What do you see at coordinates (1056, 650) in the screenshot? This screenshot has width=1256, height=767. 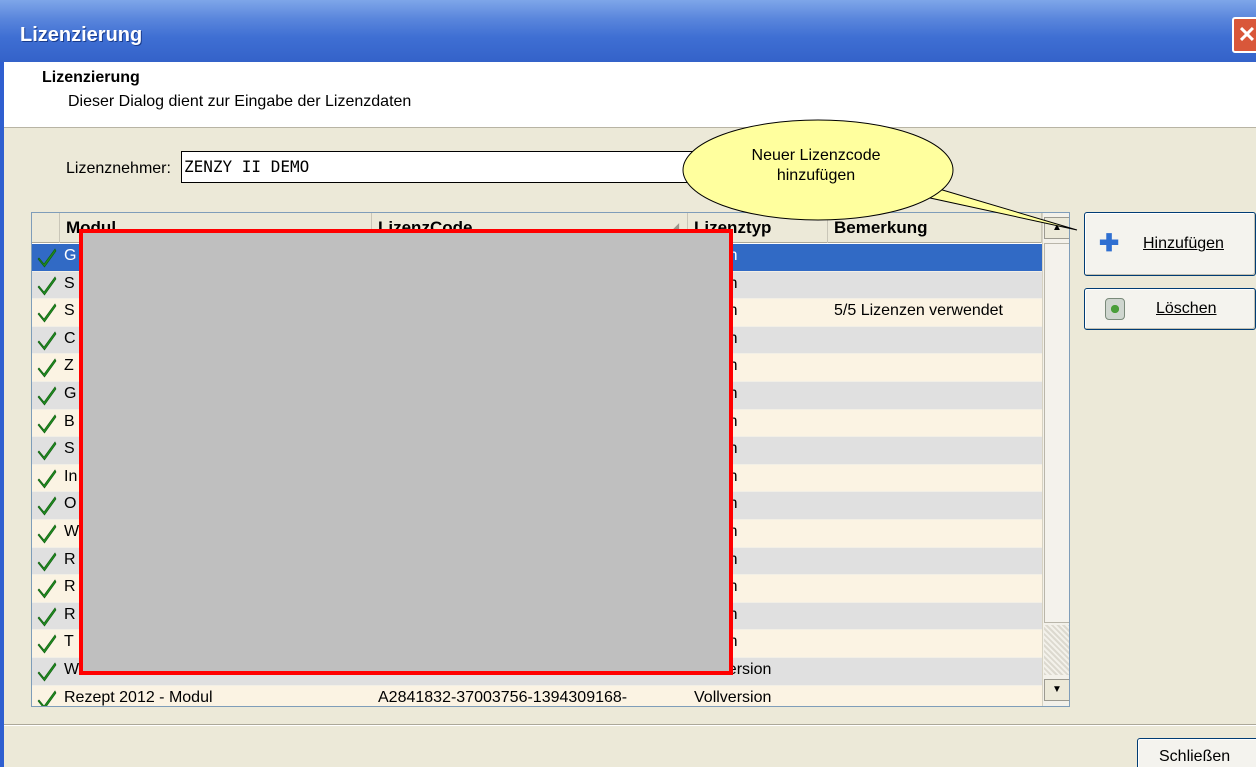 I see `scrollbar-track` at bounding box center [1056, 650].